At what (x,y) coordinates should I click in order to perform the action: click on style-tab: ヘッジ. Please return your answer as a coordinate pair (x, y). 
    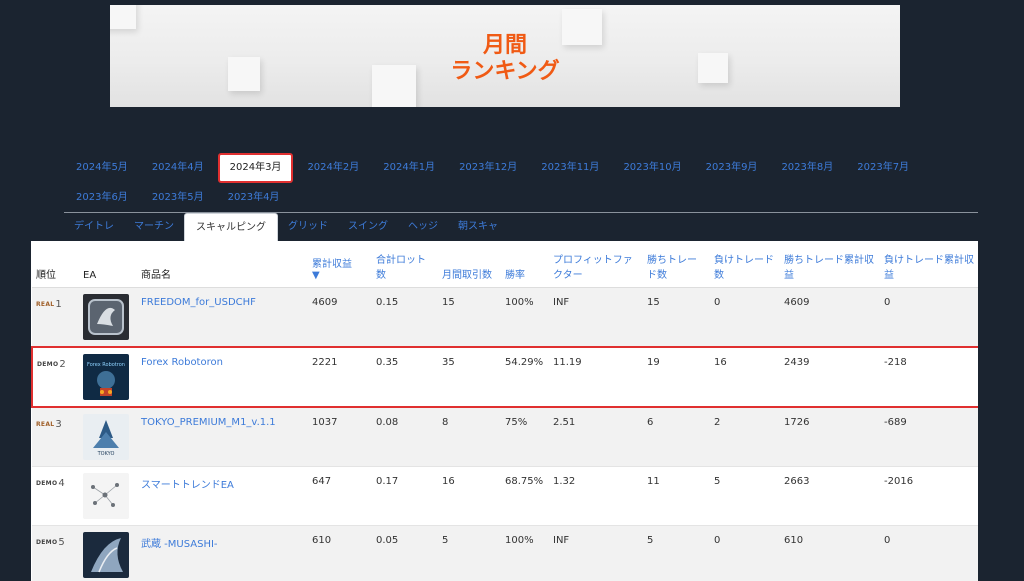
    Looking at the image, I should click on (423, 227).